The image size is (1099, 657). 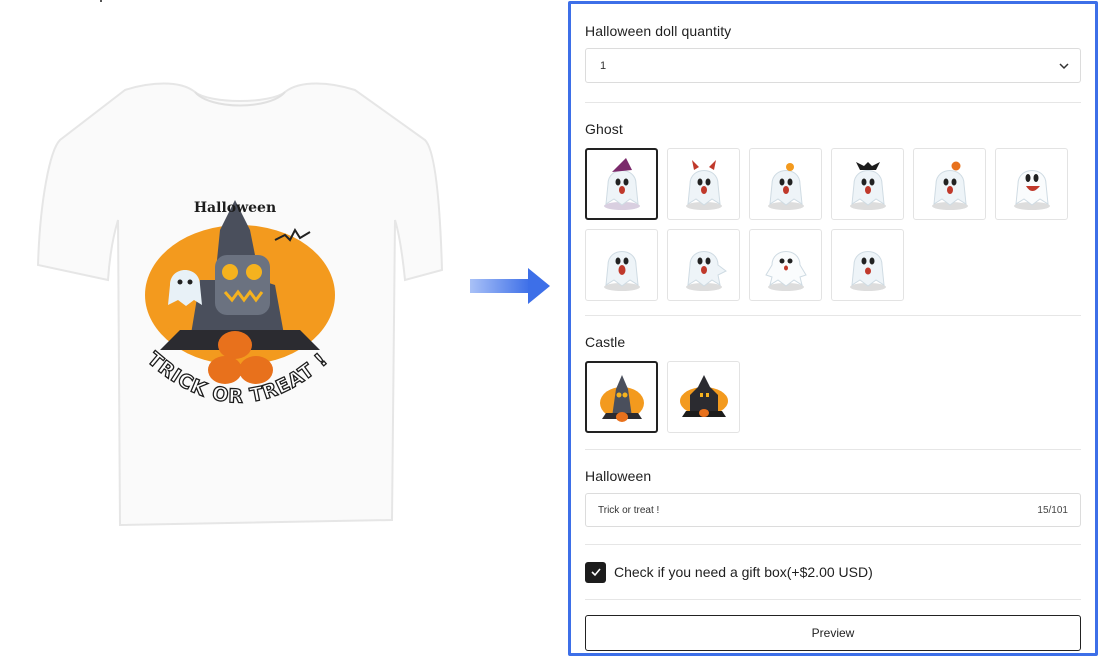 What do you see at coordinates (785, 271) in the screenshot?
I see `ghost-cute-icon` at bounding box center [785, 271].